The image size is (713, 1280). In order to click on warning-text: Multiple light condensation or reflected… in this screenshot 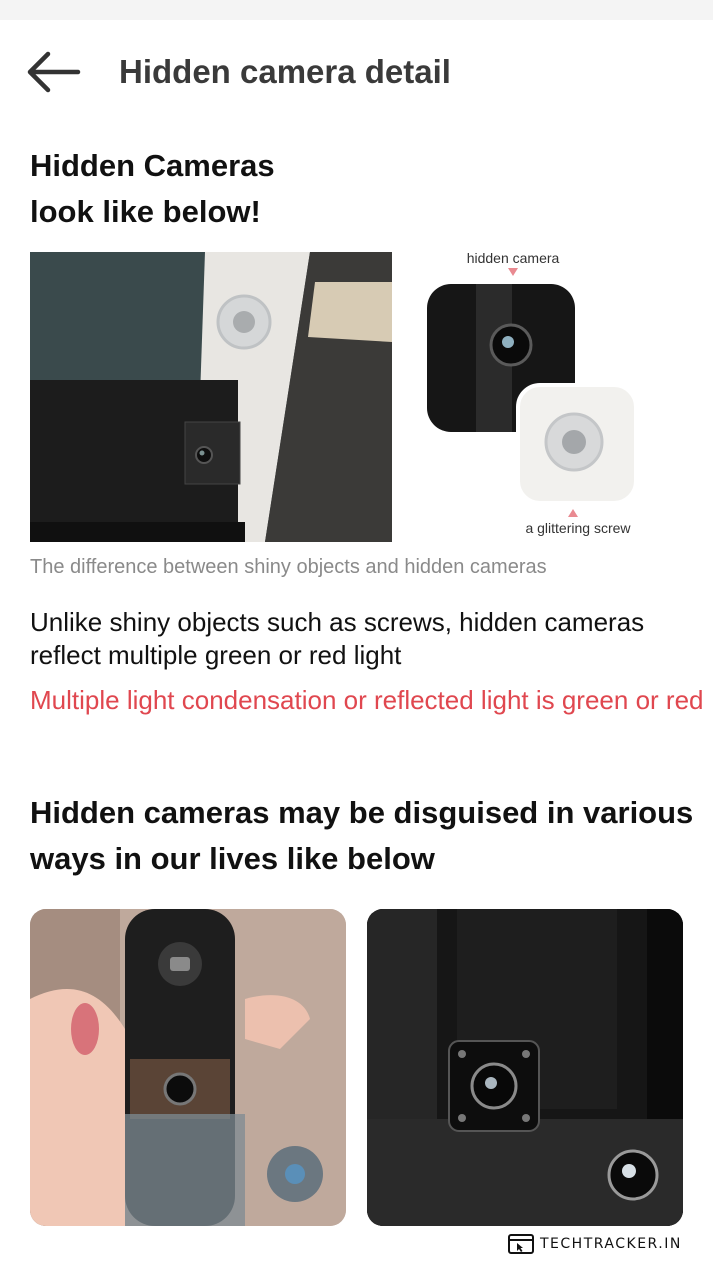, I will do `click(367, 700)`.